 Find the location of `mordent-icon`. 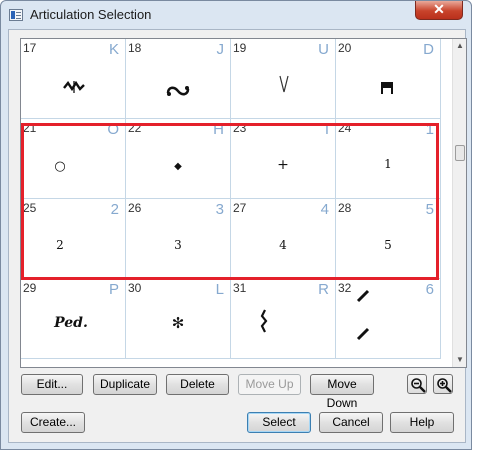

mordent-icon is located at coordinates (74, 87).